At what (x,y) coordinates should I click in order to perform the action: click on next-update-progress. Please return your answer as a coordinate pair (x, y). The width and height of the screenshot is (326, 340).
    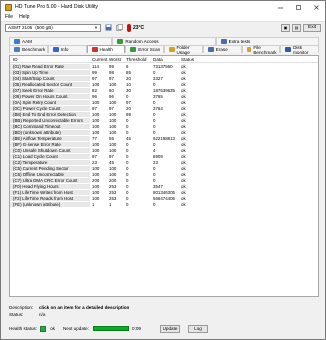
    Looking at the image, I should click on (111, 328).